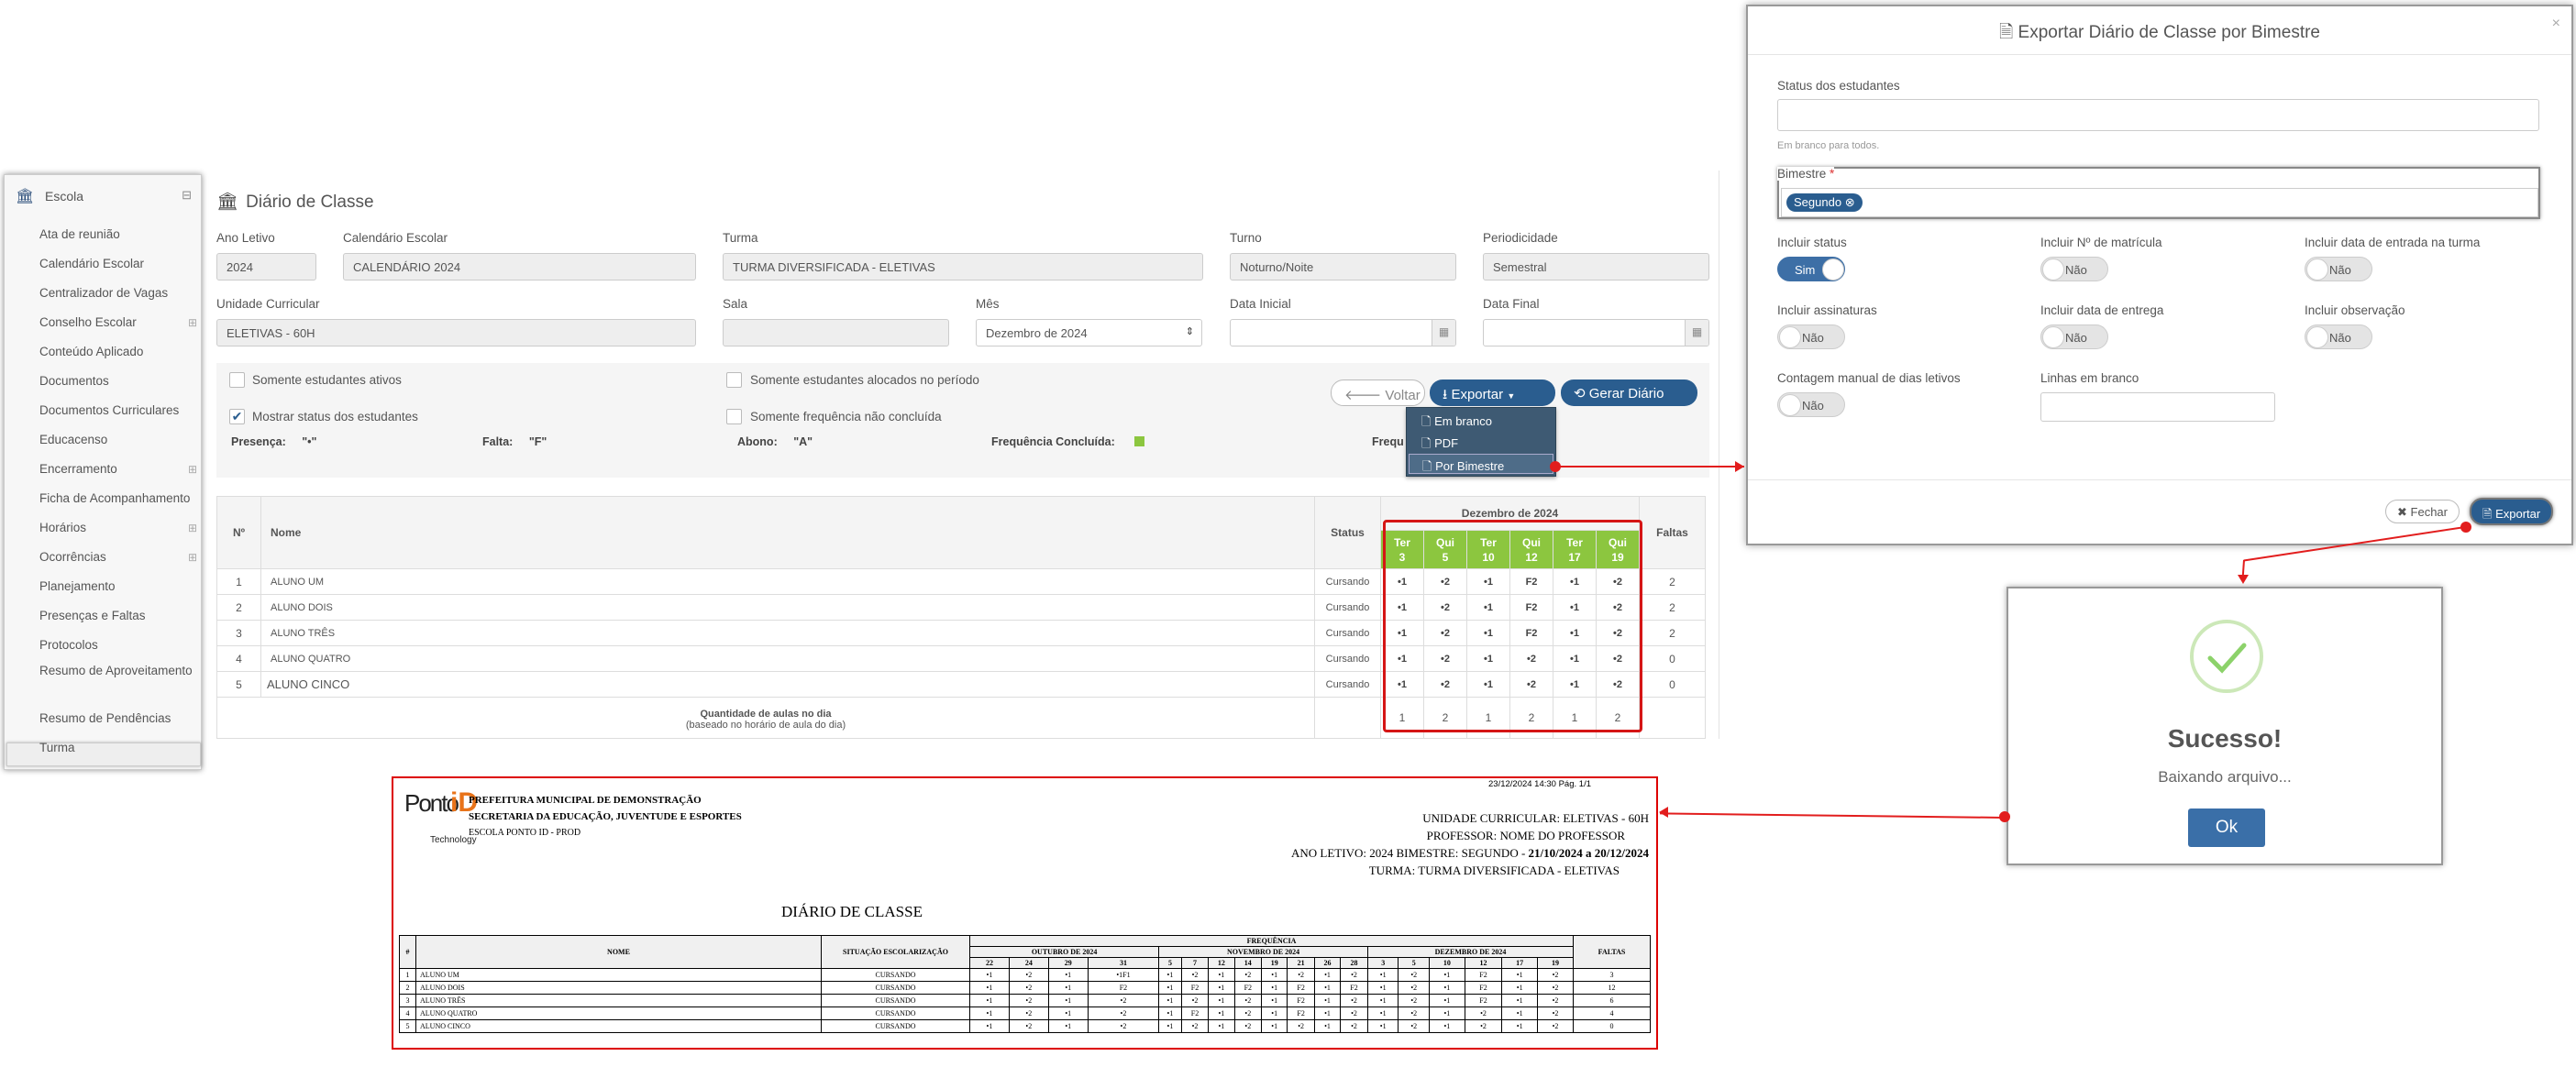 This screenshot has height=1067, width=2576. I want to click on turma-field: TURMA DIVERSIFICADA - ELETIVAS, so click(963, 266).